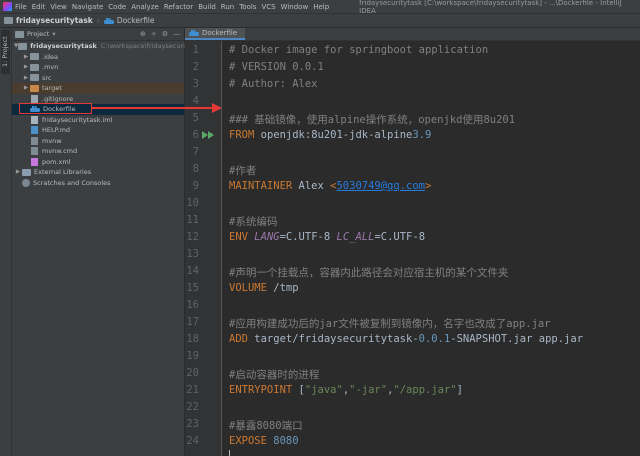 This screenshot has width=640, height=456. What do you see at coordinates (192, 271) in the screenshot?
I see `line-number: 14` at bounding box center [192, 271].